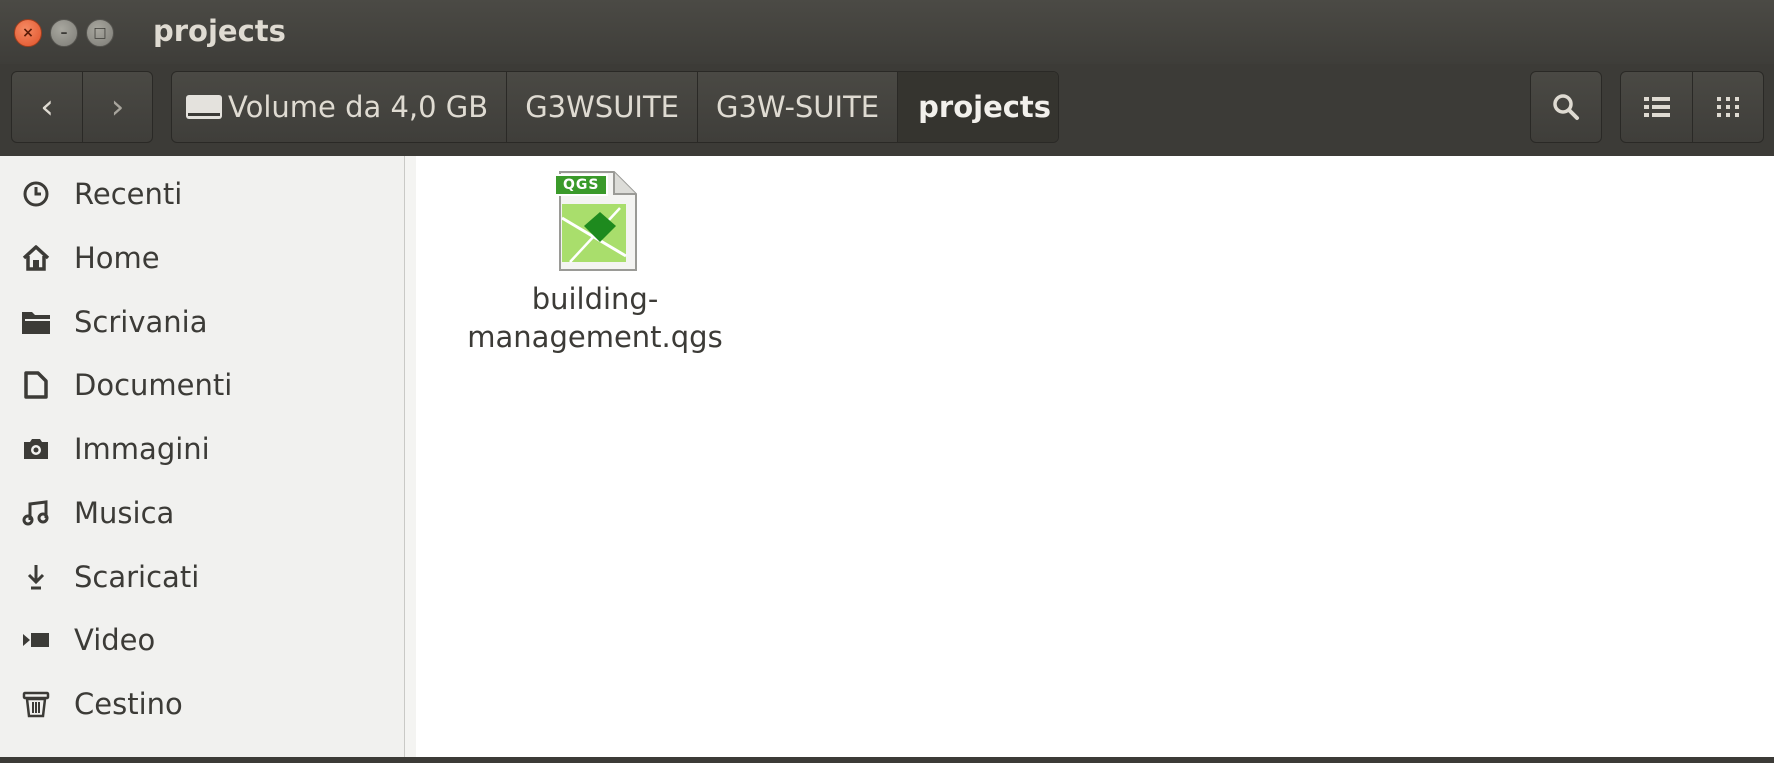  What do you see at coordinates (202, 704) in the screenshot?
I see `sidebar-item-cestino: Cestino` at bounding box center [202, 704].